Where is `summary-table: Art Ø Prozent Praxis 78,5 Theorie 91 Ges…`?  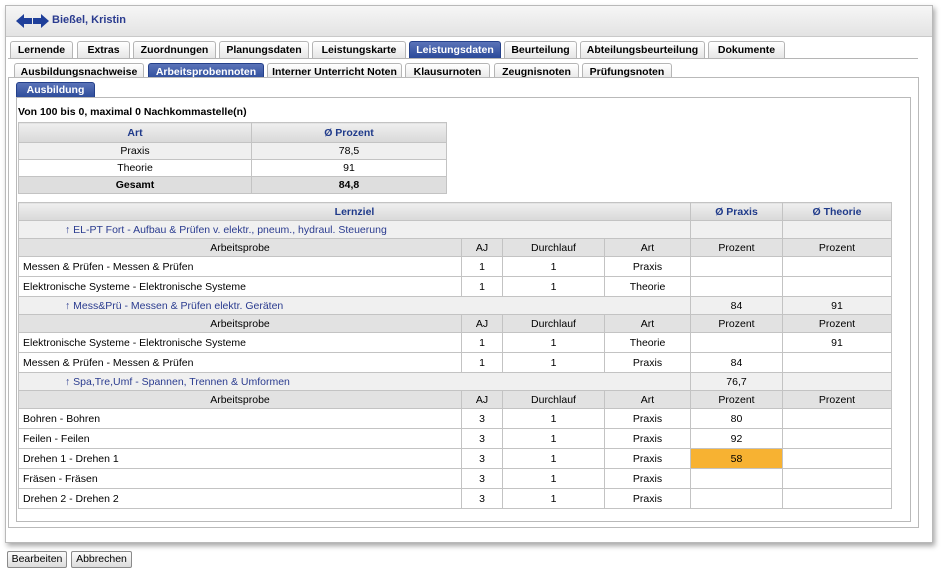 summary-table: Art Ø Prozent Praxis 78,5 Theorie 91 Ges… is located at coordinates (232, 158).